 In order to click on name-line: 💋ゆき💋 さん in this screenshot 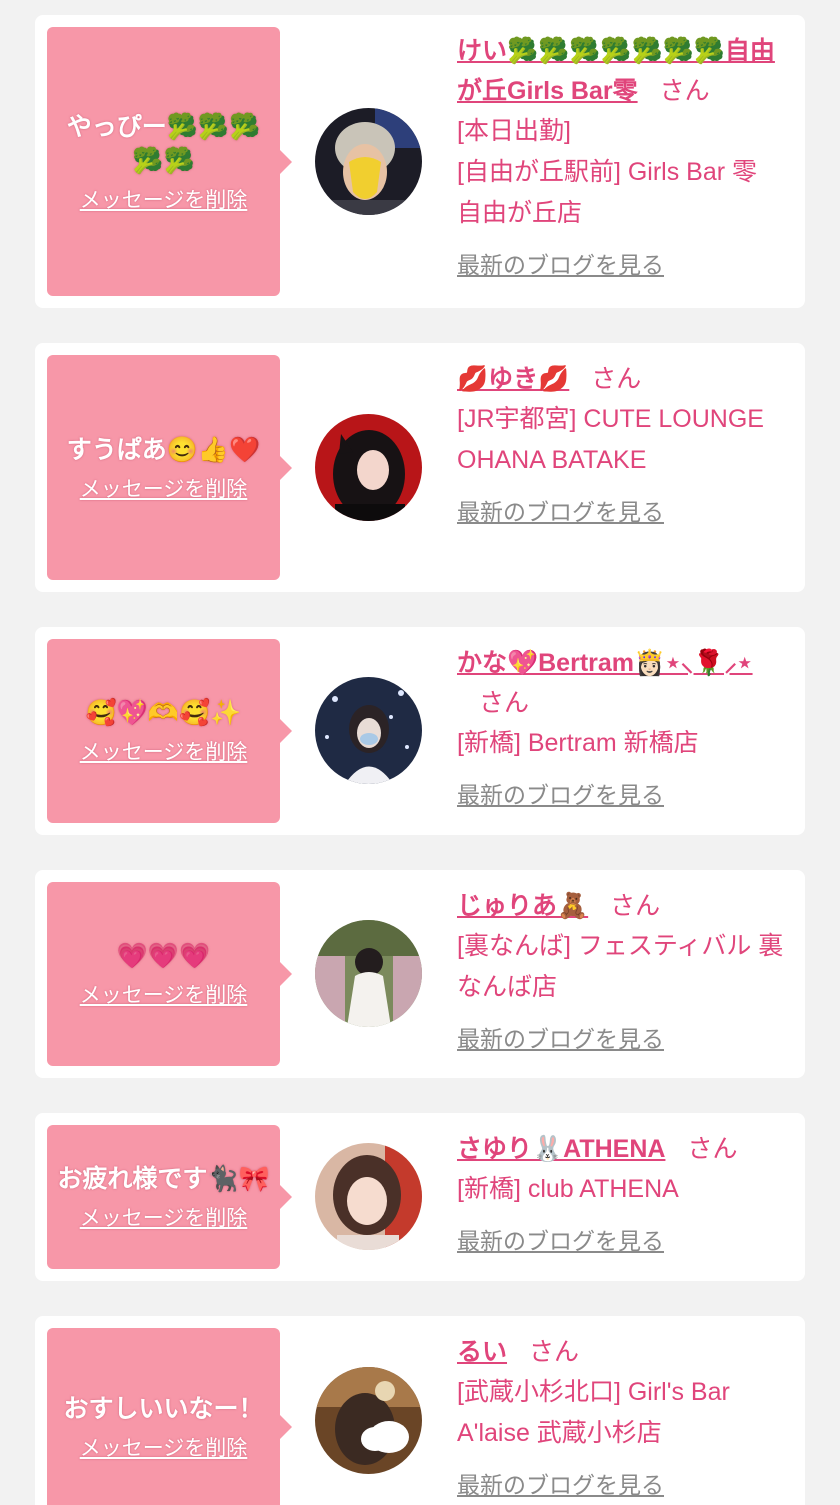, I will do `click(626, 379)`.